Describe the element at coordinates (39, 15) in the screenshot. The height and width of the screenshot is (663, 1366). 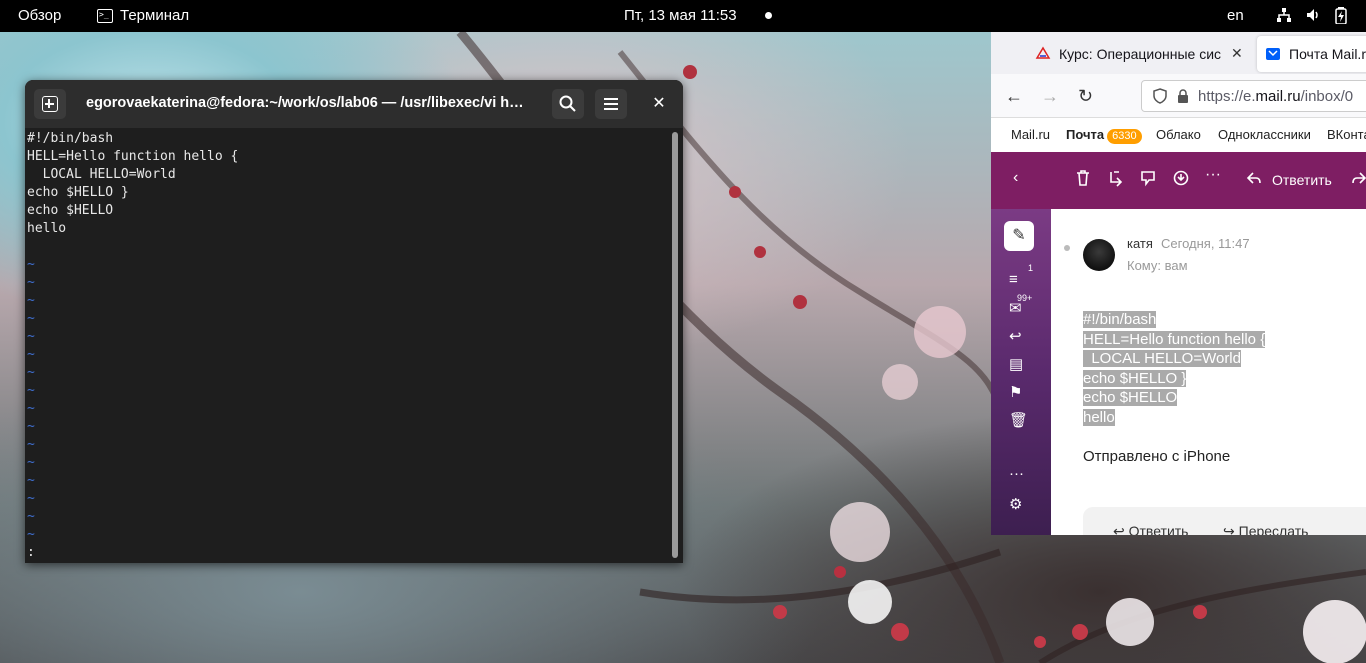
I see `activities-button: Обзор` at that location.